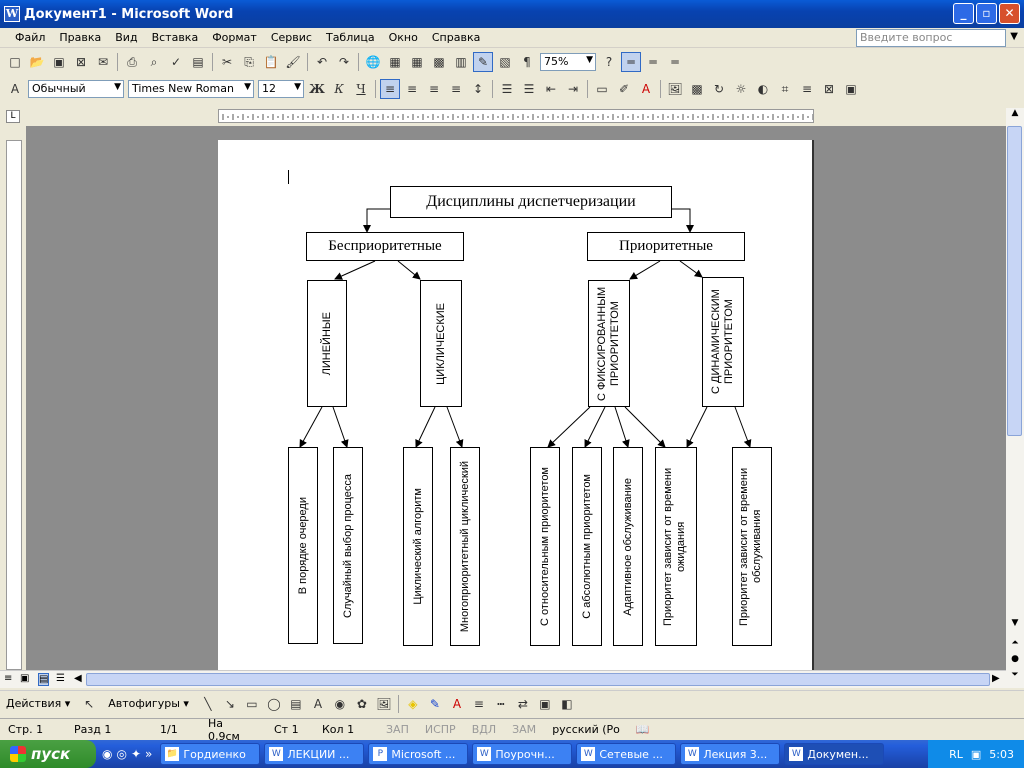 This screenshot has width=1024, height=768. Describe the element at coordinates (24, 678) in the screenshot. I see `web-view-icon: ▣` at that location.